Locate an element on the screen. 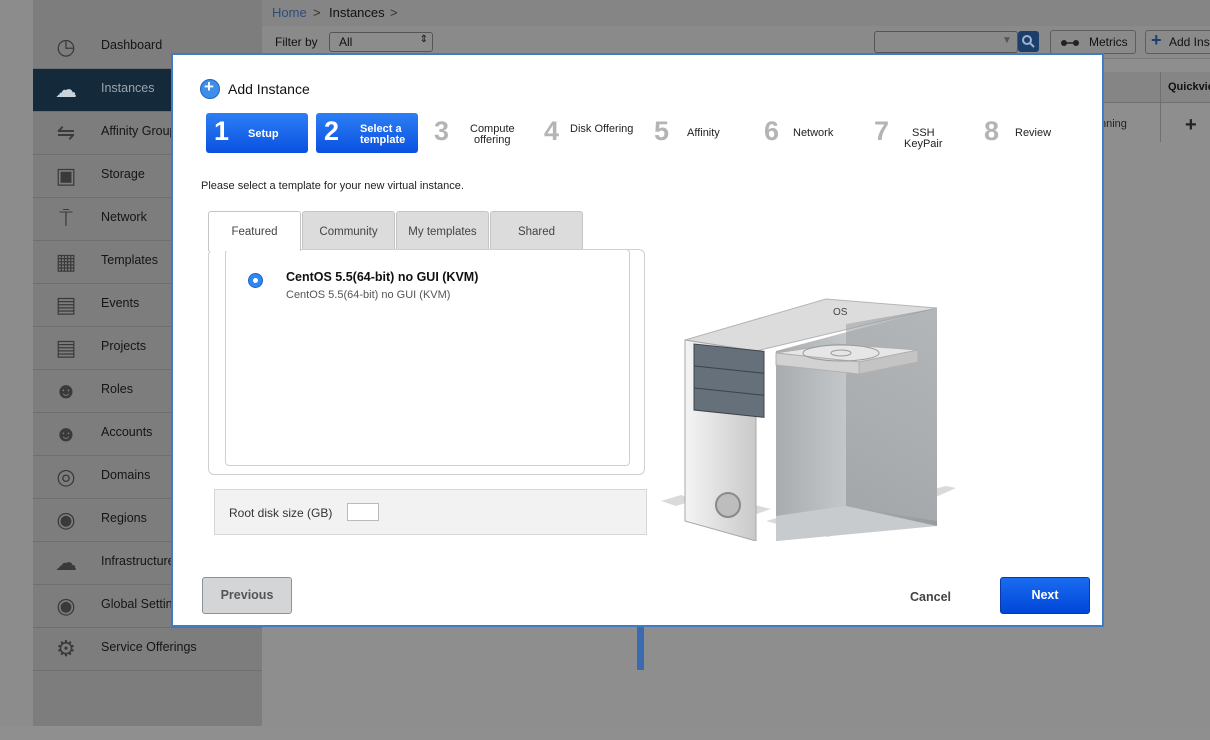  sidebar-item-label: Network is located at coordinates (124, 217).